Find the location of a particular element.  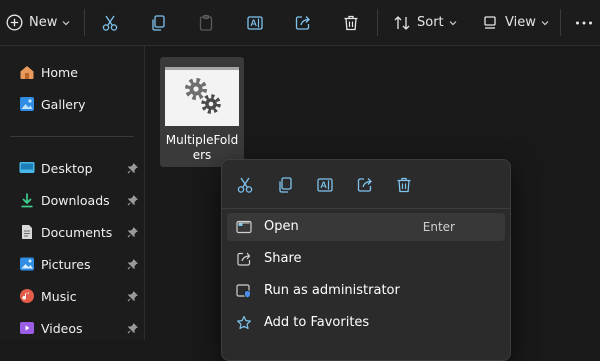

sidebar-item-desktop: Desktop is located at coordinates (72, 168).